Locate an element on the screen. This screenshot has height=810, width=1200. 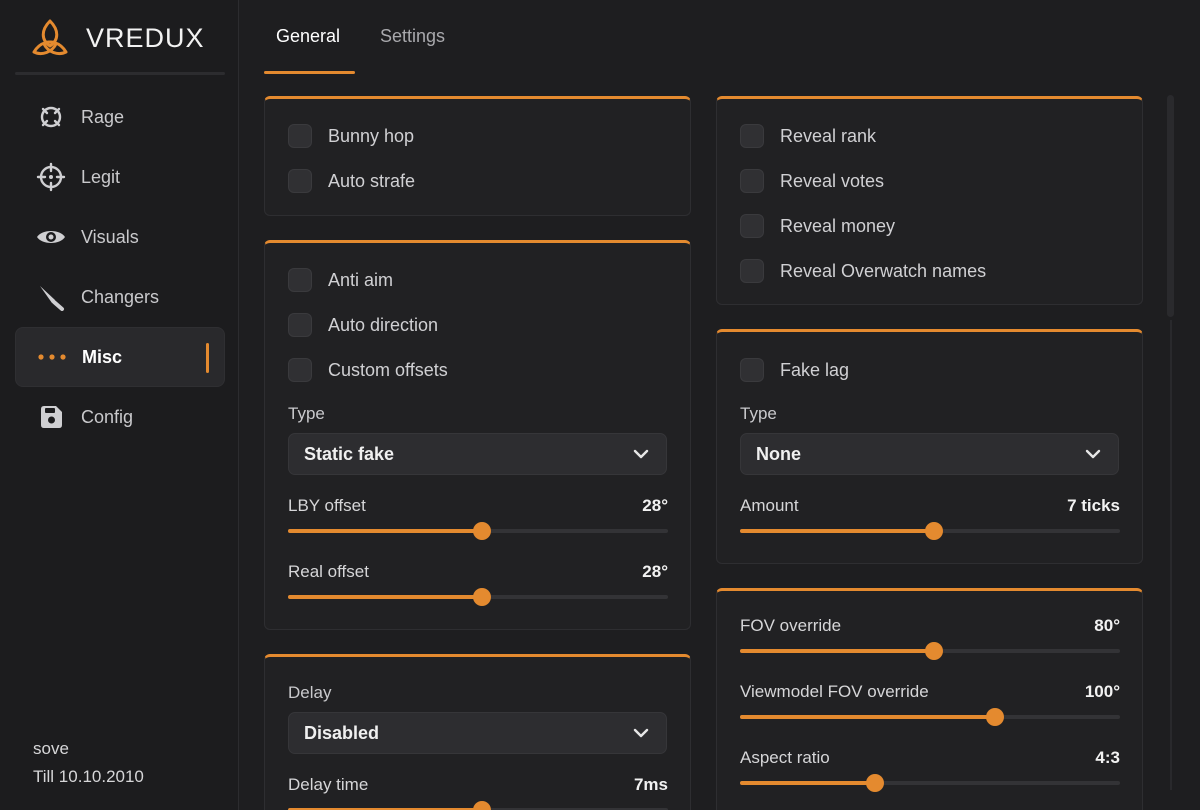
eye-icon is located at coordinates (51, 237).